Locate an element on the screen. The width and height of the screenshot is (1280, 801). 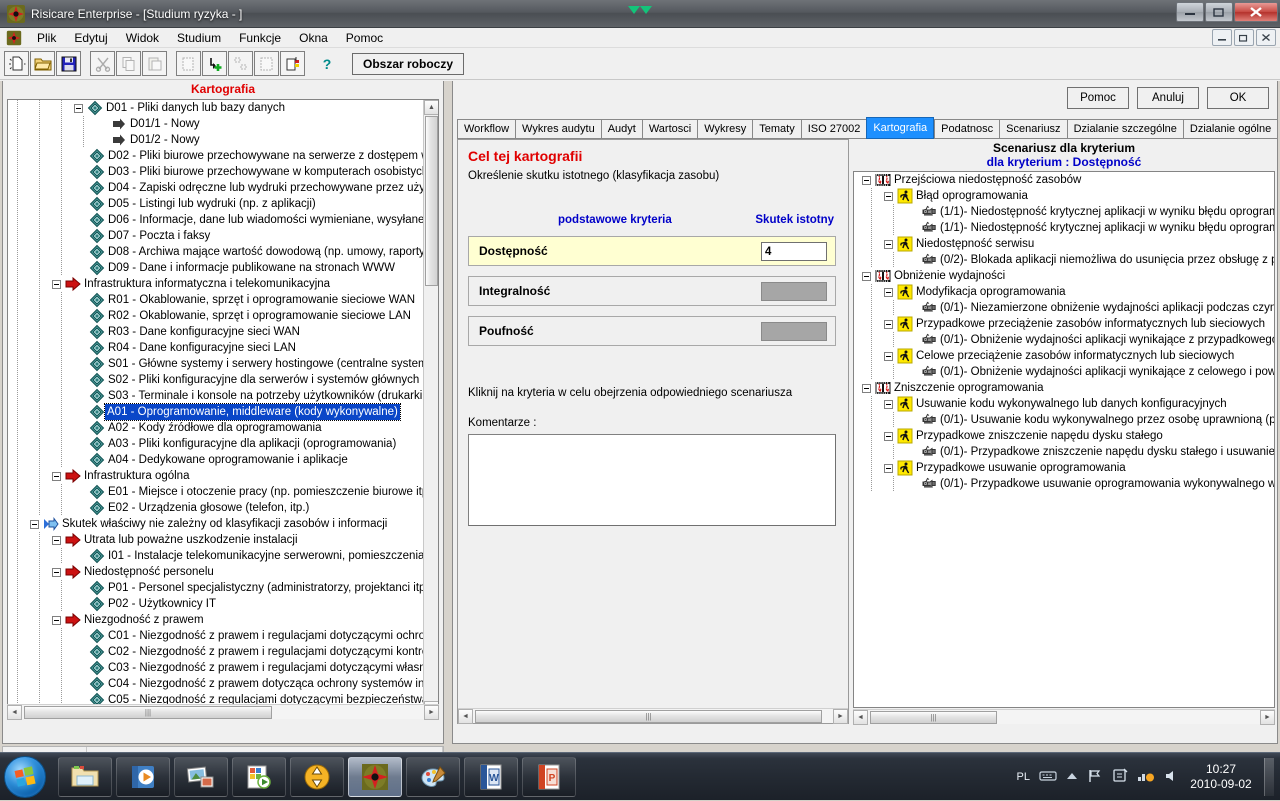
word-icon: W is located at coordinates (491, 777).